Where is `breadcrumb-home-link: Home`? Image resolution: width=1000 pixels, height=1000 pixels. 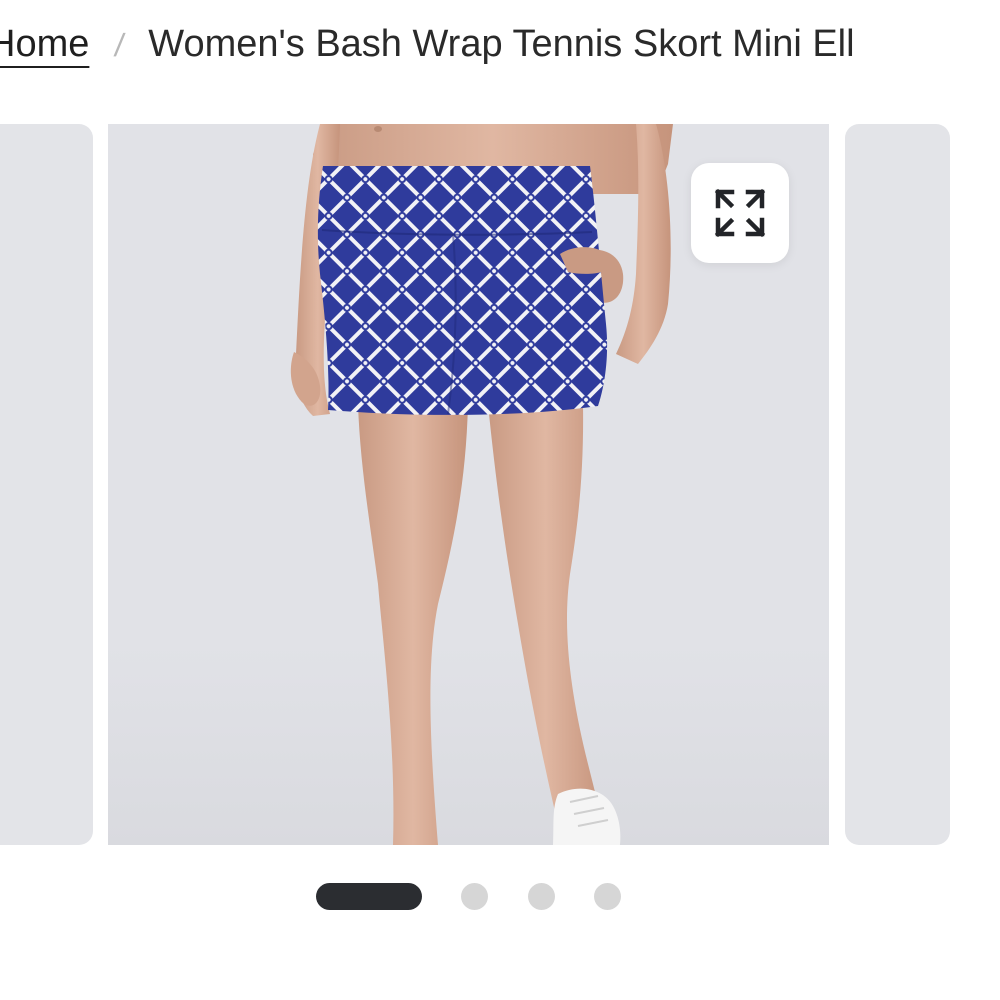 breadcrumb-home-link: Home is located at coordinates (44, 44).